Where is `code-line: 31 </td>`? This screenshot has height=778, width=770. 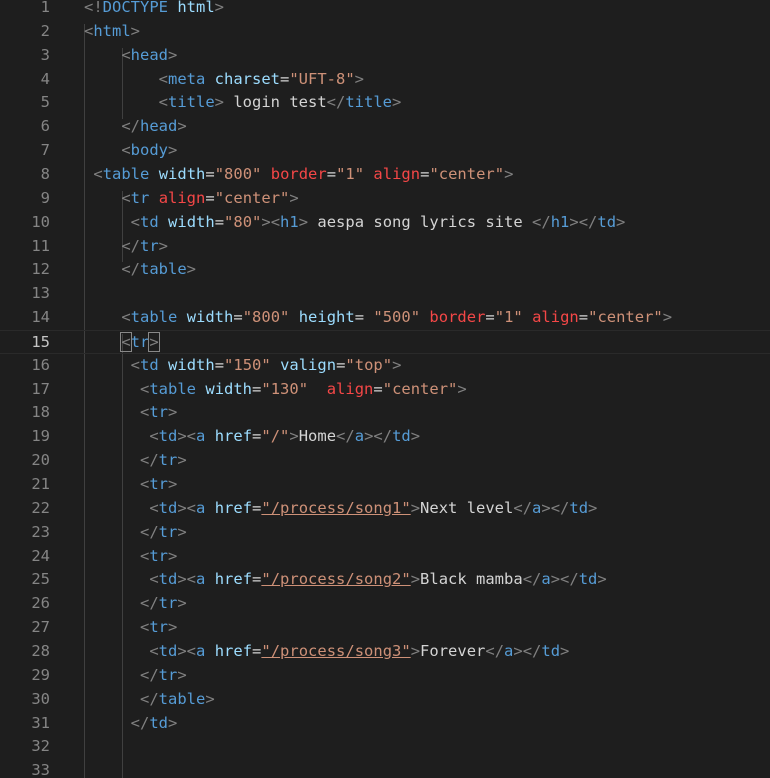 code-line: 31 </td> is located at coordinates (385, 724).